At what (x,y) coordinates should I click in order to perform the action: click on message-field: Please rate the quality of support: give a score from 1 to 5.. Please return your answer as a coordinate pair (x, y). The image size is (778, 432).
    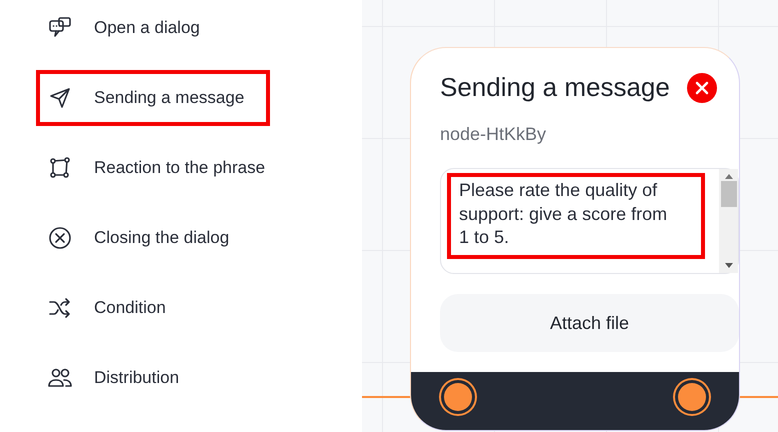
    Looking at the image, I should click on (589, 221).